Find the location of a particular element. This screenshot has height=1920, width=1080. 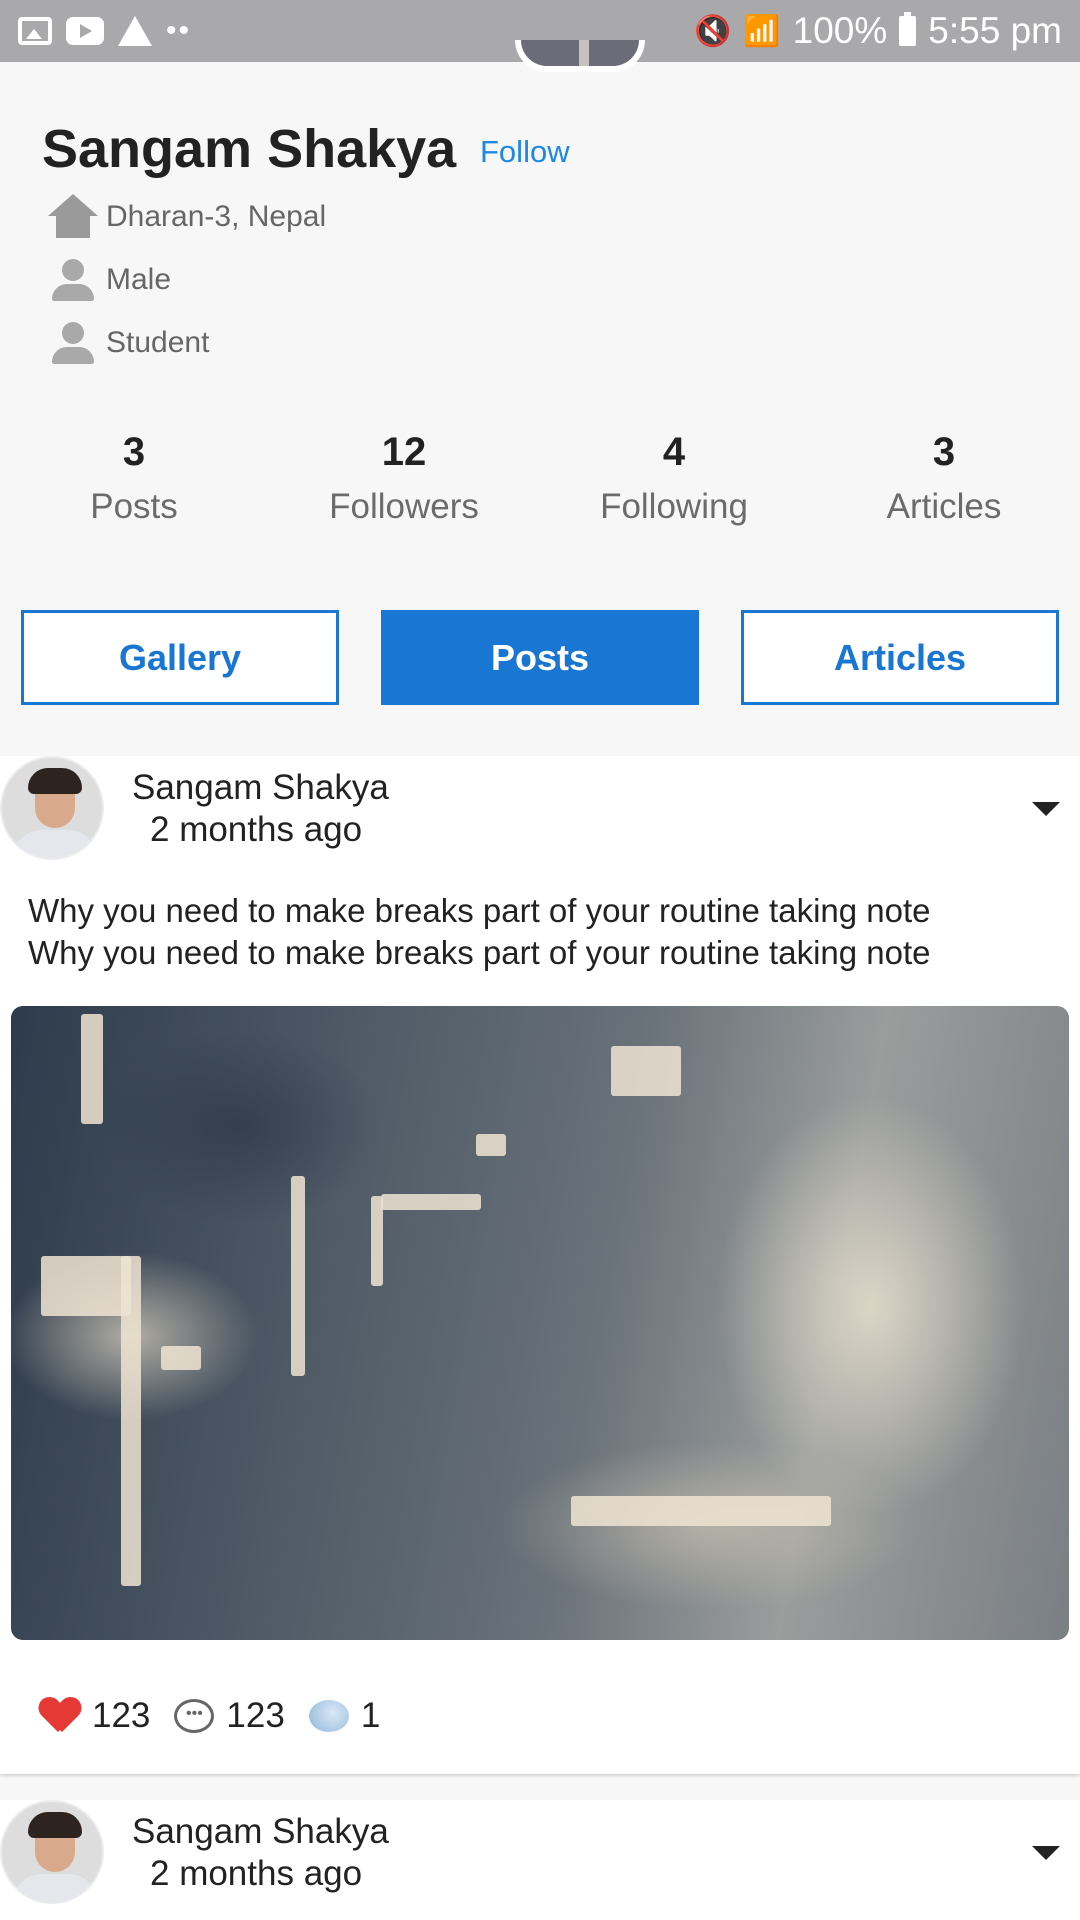

stat-label: Posts is located at coordinates (134, 506).